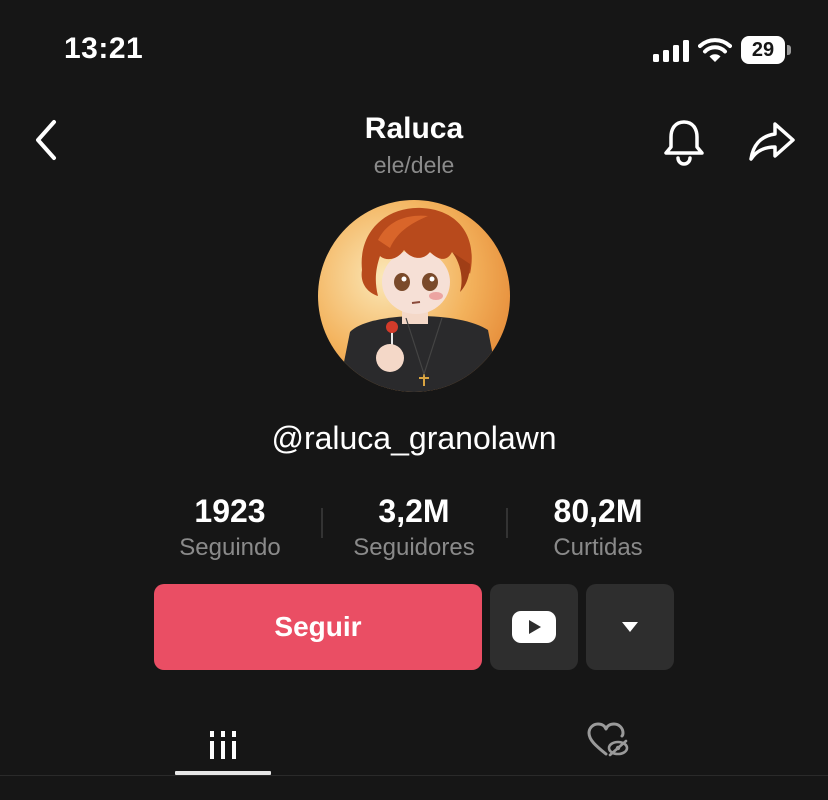  What do you see at coordinates (414, 775) in the screenshot?
I see `tab-divider-line` at bounding box center [414, 775].